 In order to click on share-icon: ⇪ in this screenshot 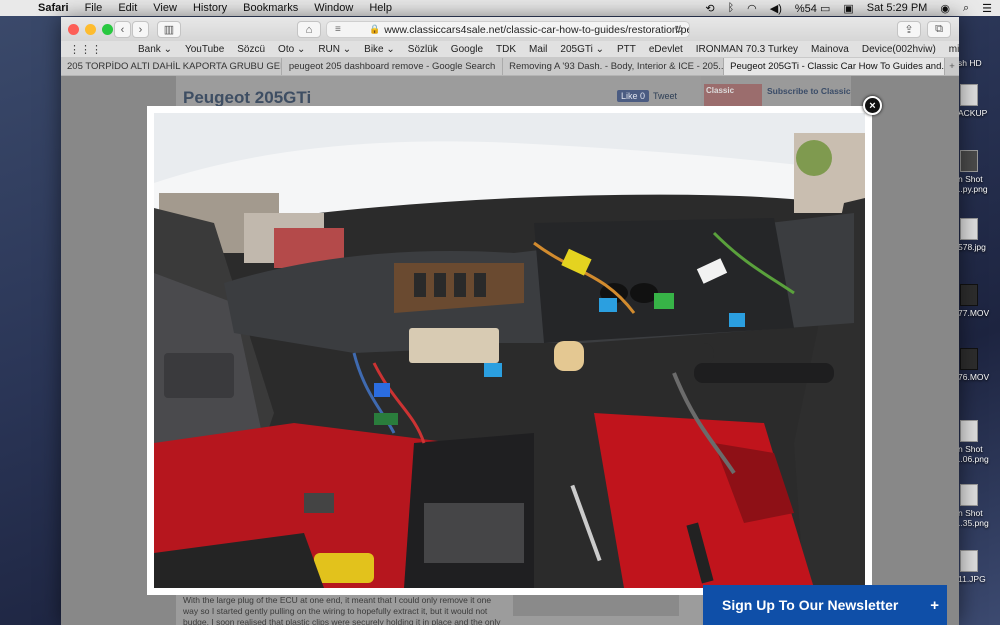, I will do `click(909, 30)`.